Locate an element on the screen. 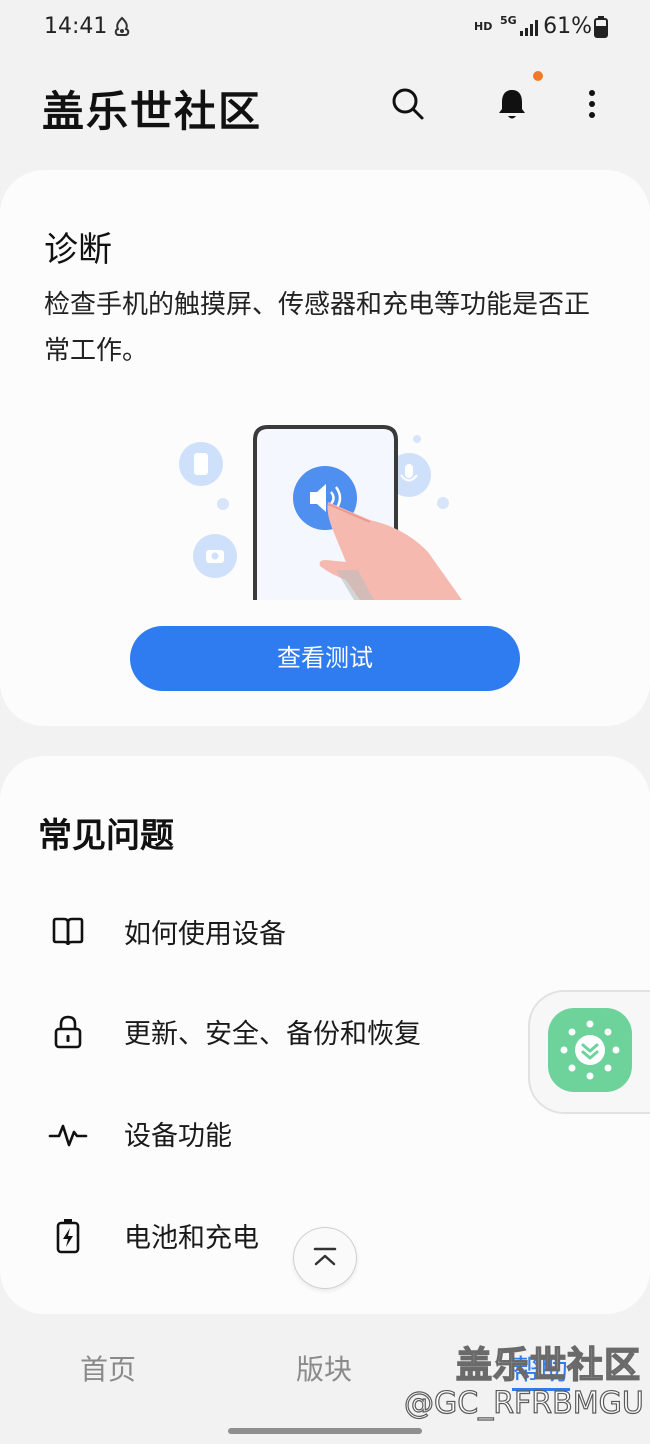 This screenshot has height=1444, width=650. floating-assistant-button is located at coordinates (589, 1052).